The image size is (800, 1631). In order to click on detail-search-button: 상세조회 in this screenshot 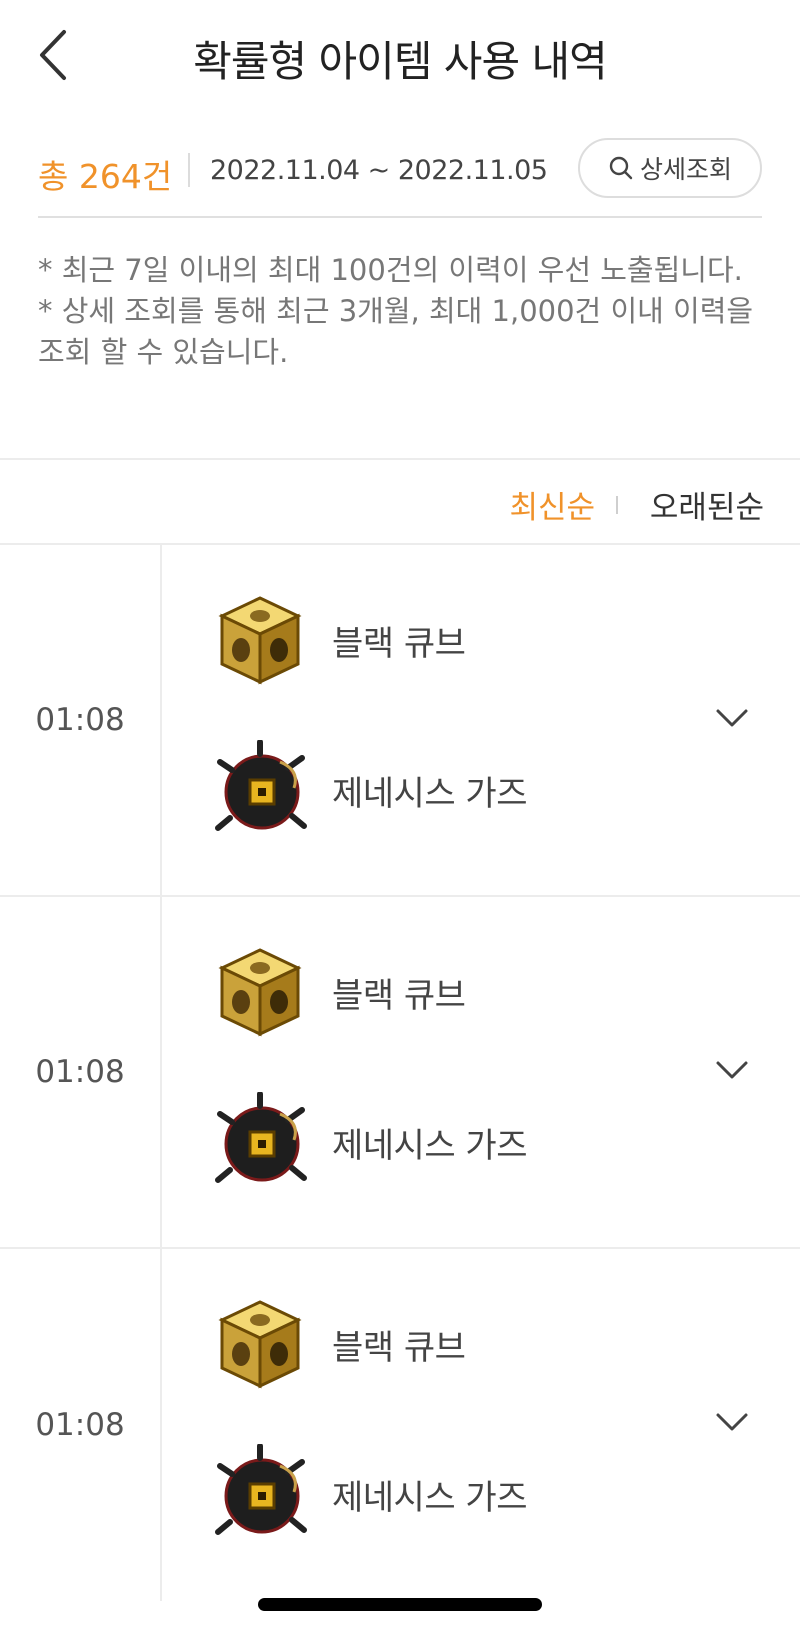, I will do `click(670, 168)`.